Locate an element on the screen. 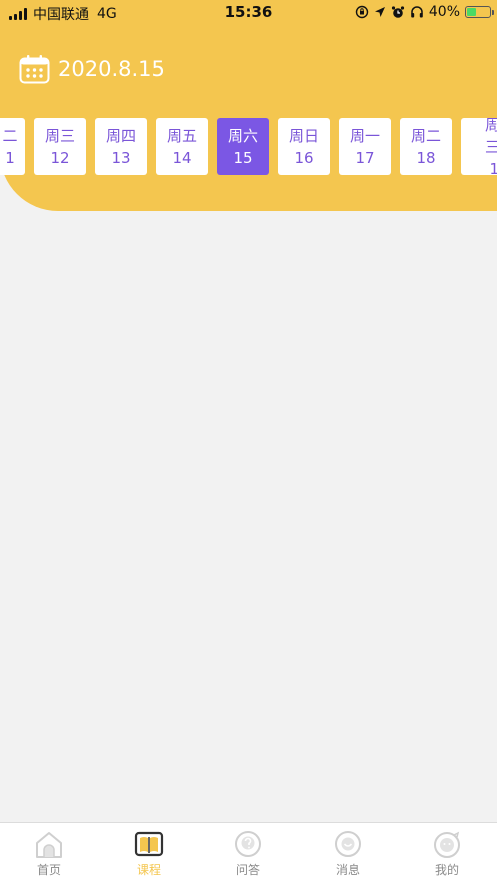 This screenshot has width=497, height=883. day-card-selected: 周六 15 is located at coordinates (243, 146).